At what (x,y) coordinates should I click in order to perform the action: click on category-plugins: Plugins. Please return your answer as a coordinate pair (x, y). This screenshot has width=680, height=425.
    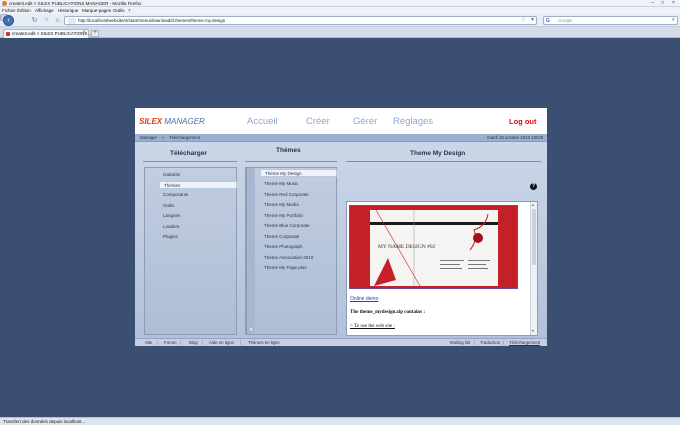
    Looking at the image, I should click on (198, 237).